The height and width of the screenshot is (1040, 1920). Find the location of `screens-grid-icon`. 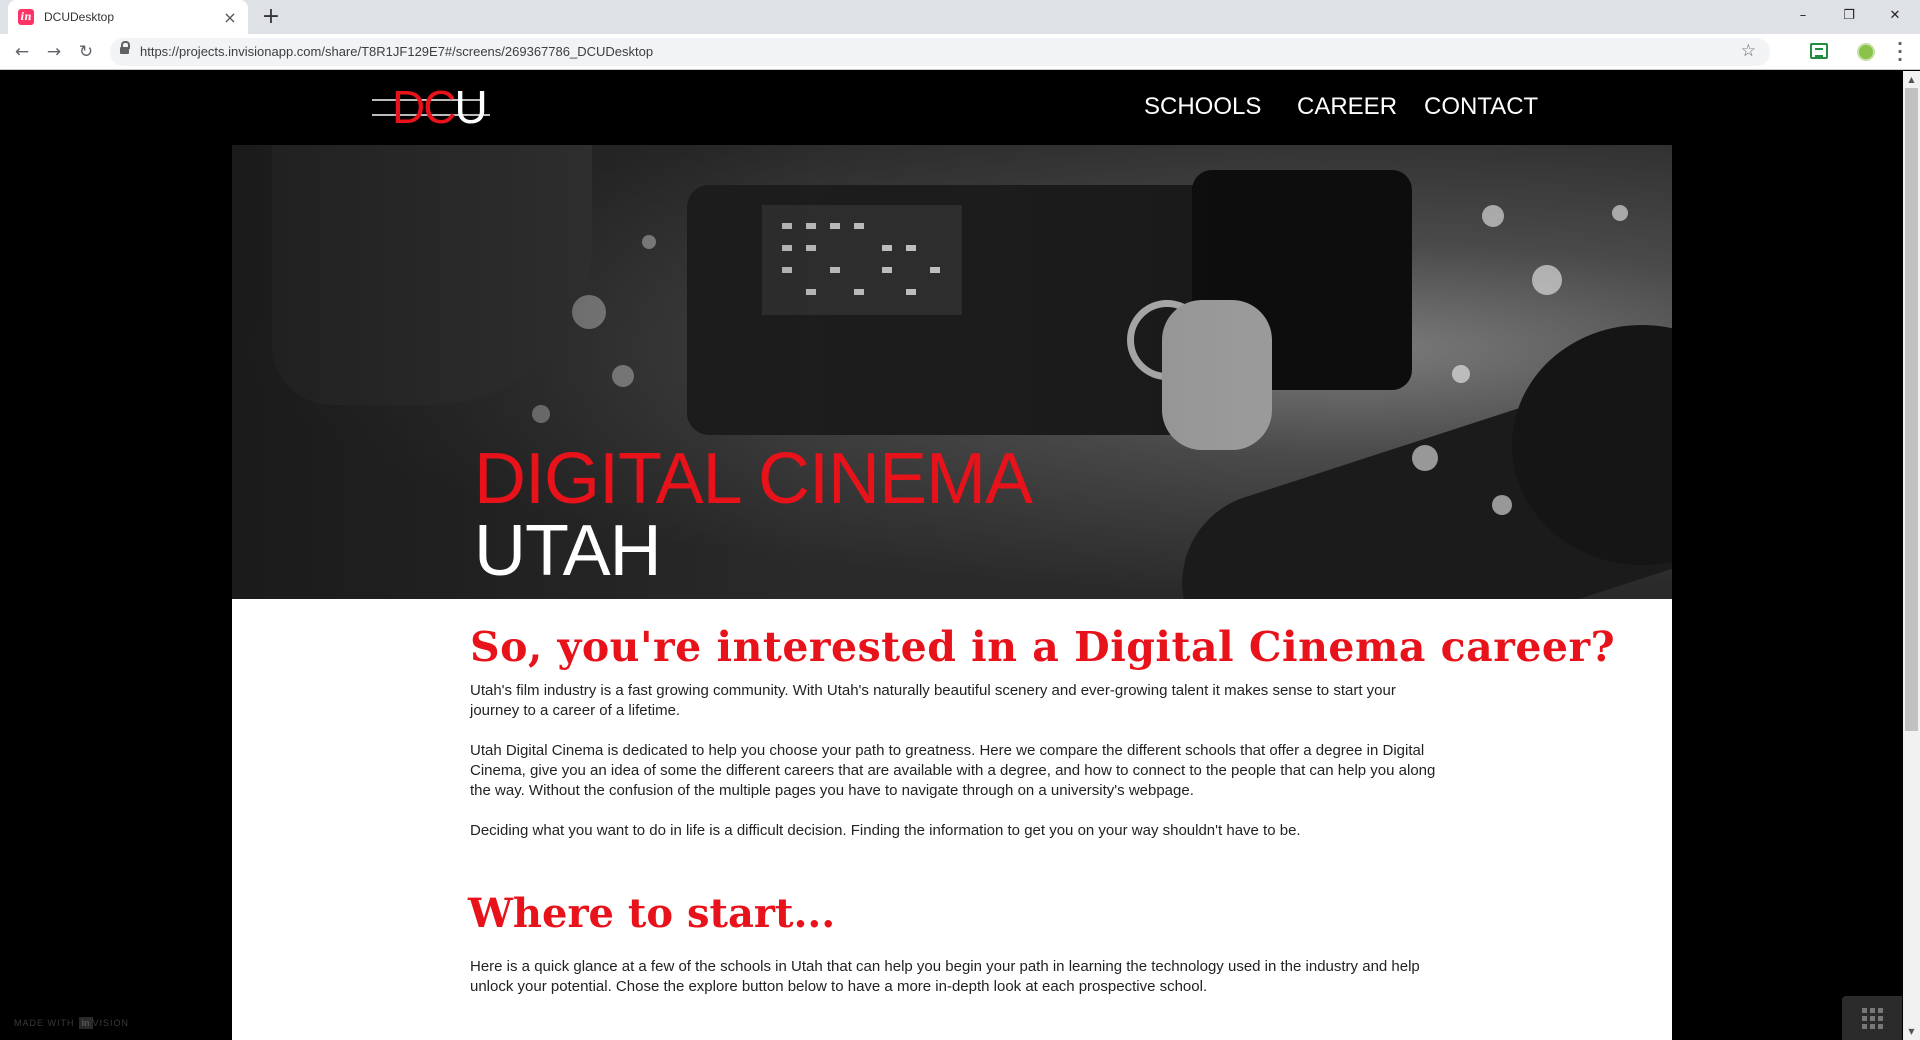

screens-grid-icon is located at coordinates (1872, 1018).